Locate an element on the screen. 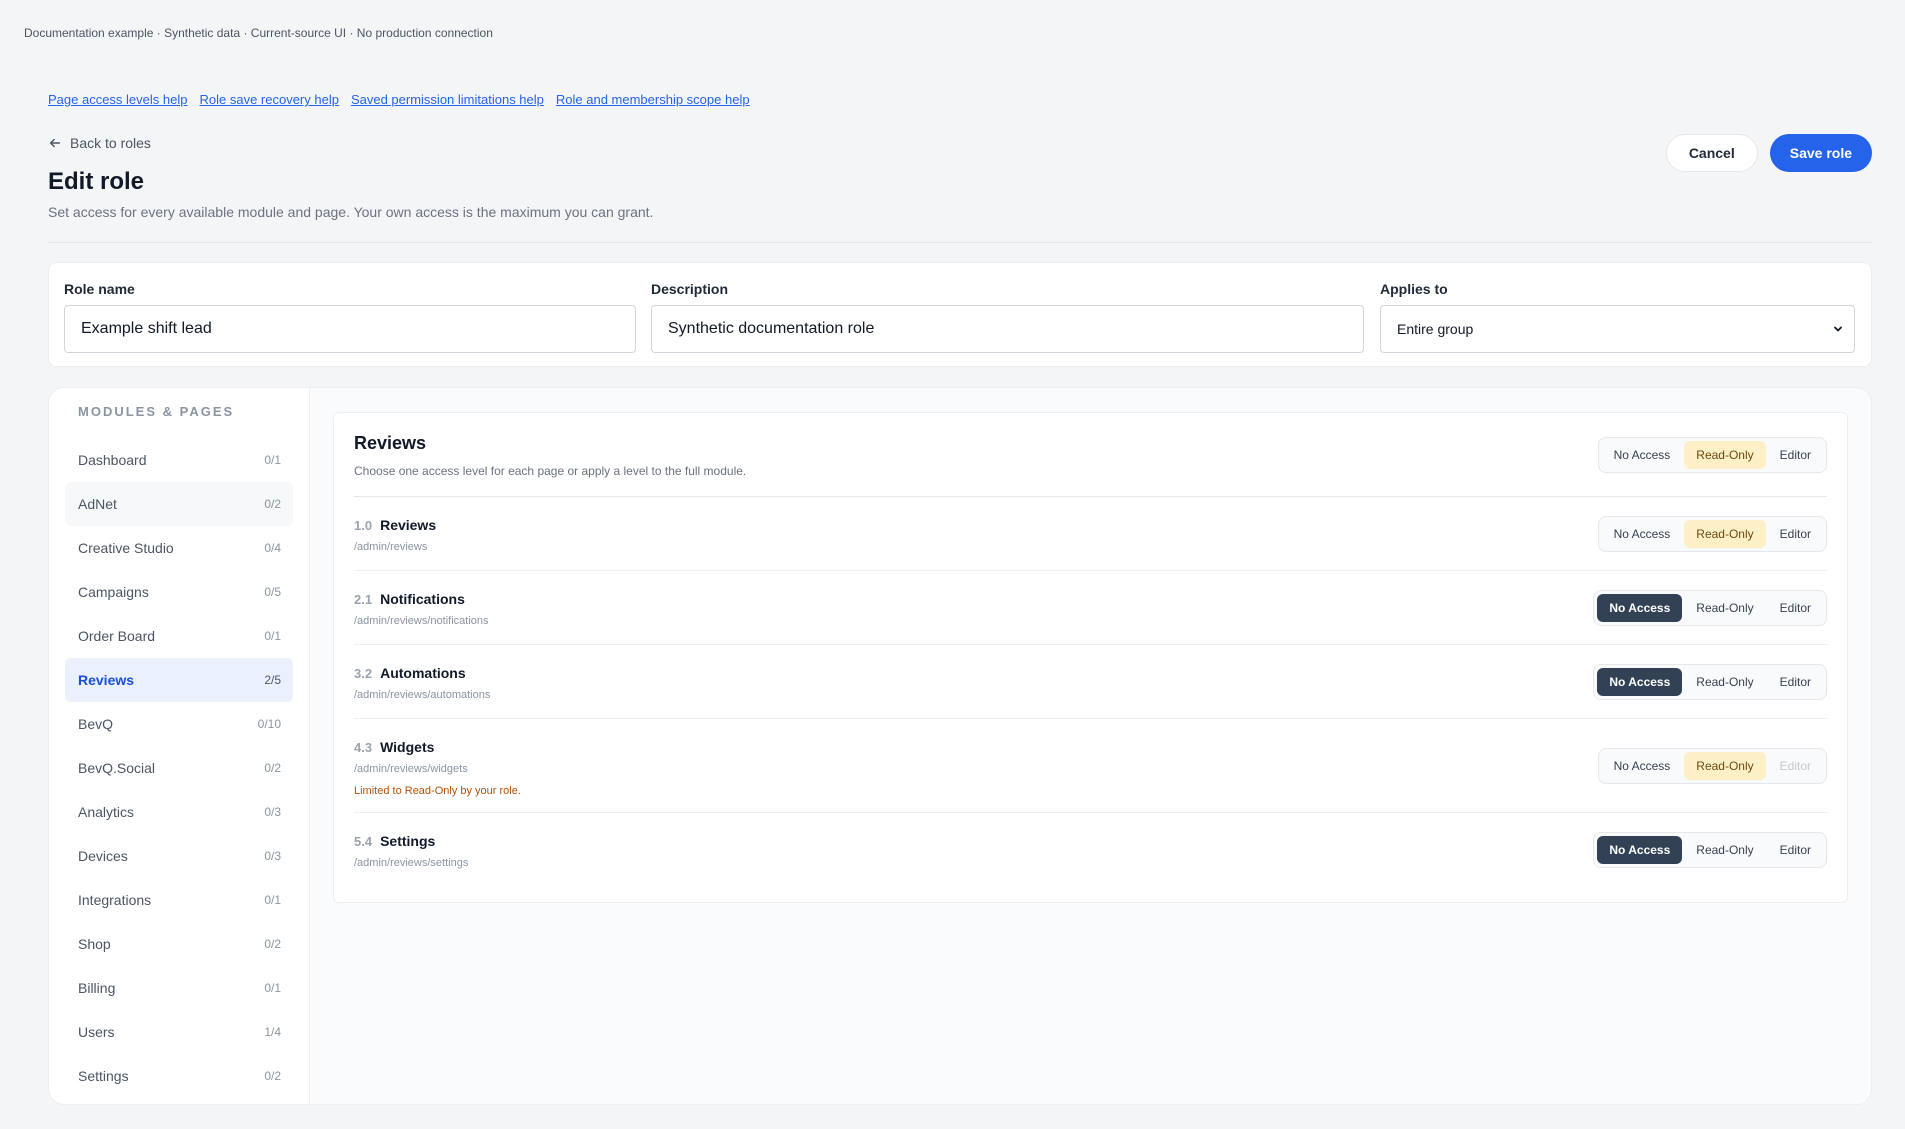 The height and width of the screenshot is (1129, 1905). access-limit-warning: Limited to Read-Only by your role. is located at coordinates (437, 791).